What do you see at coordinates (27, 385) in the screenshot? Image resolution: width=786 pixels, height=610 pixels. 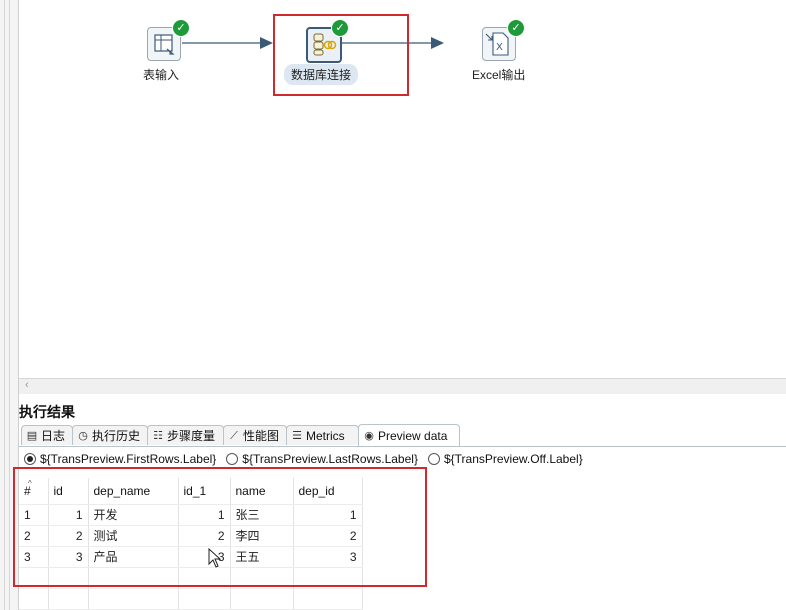 I see `scroll-left-icon: ‹` at bounding box center [27, 385].